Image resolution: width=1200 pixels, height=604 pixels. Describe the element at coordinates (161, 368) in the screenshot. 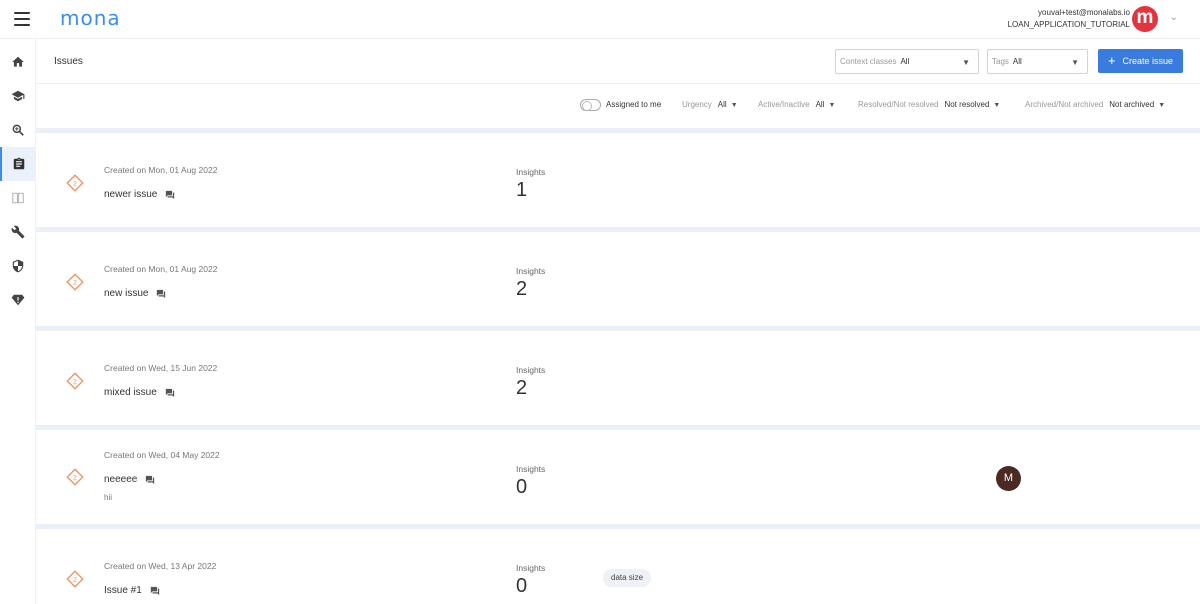

I see `created-date: Created on Wed, 15 Jun 2022` at that location.